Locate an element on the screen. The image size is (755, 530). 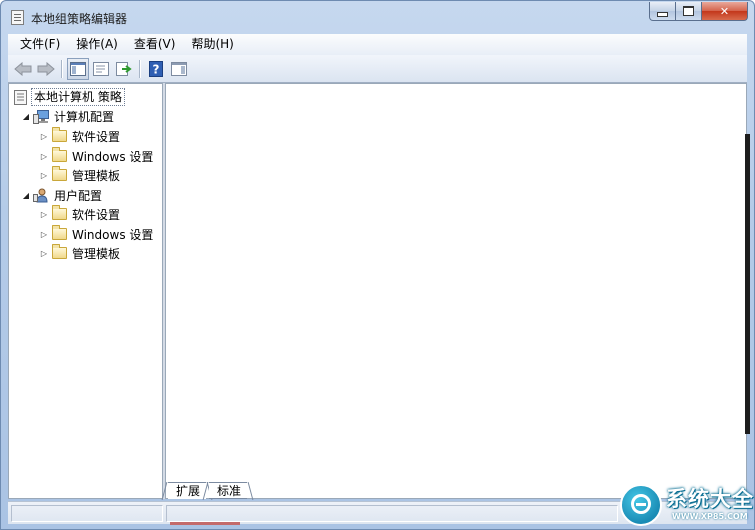
toolbar: ? is located at coordinates (377, 69).